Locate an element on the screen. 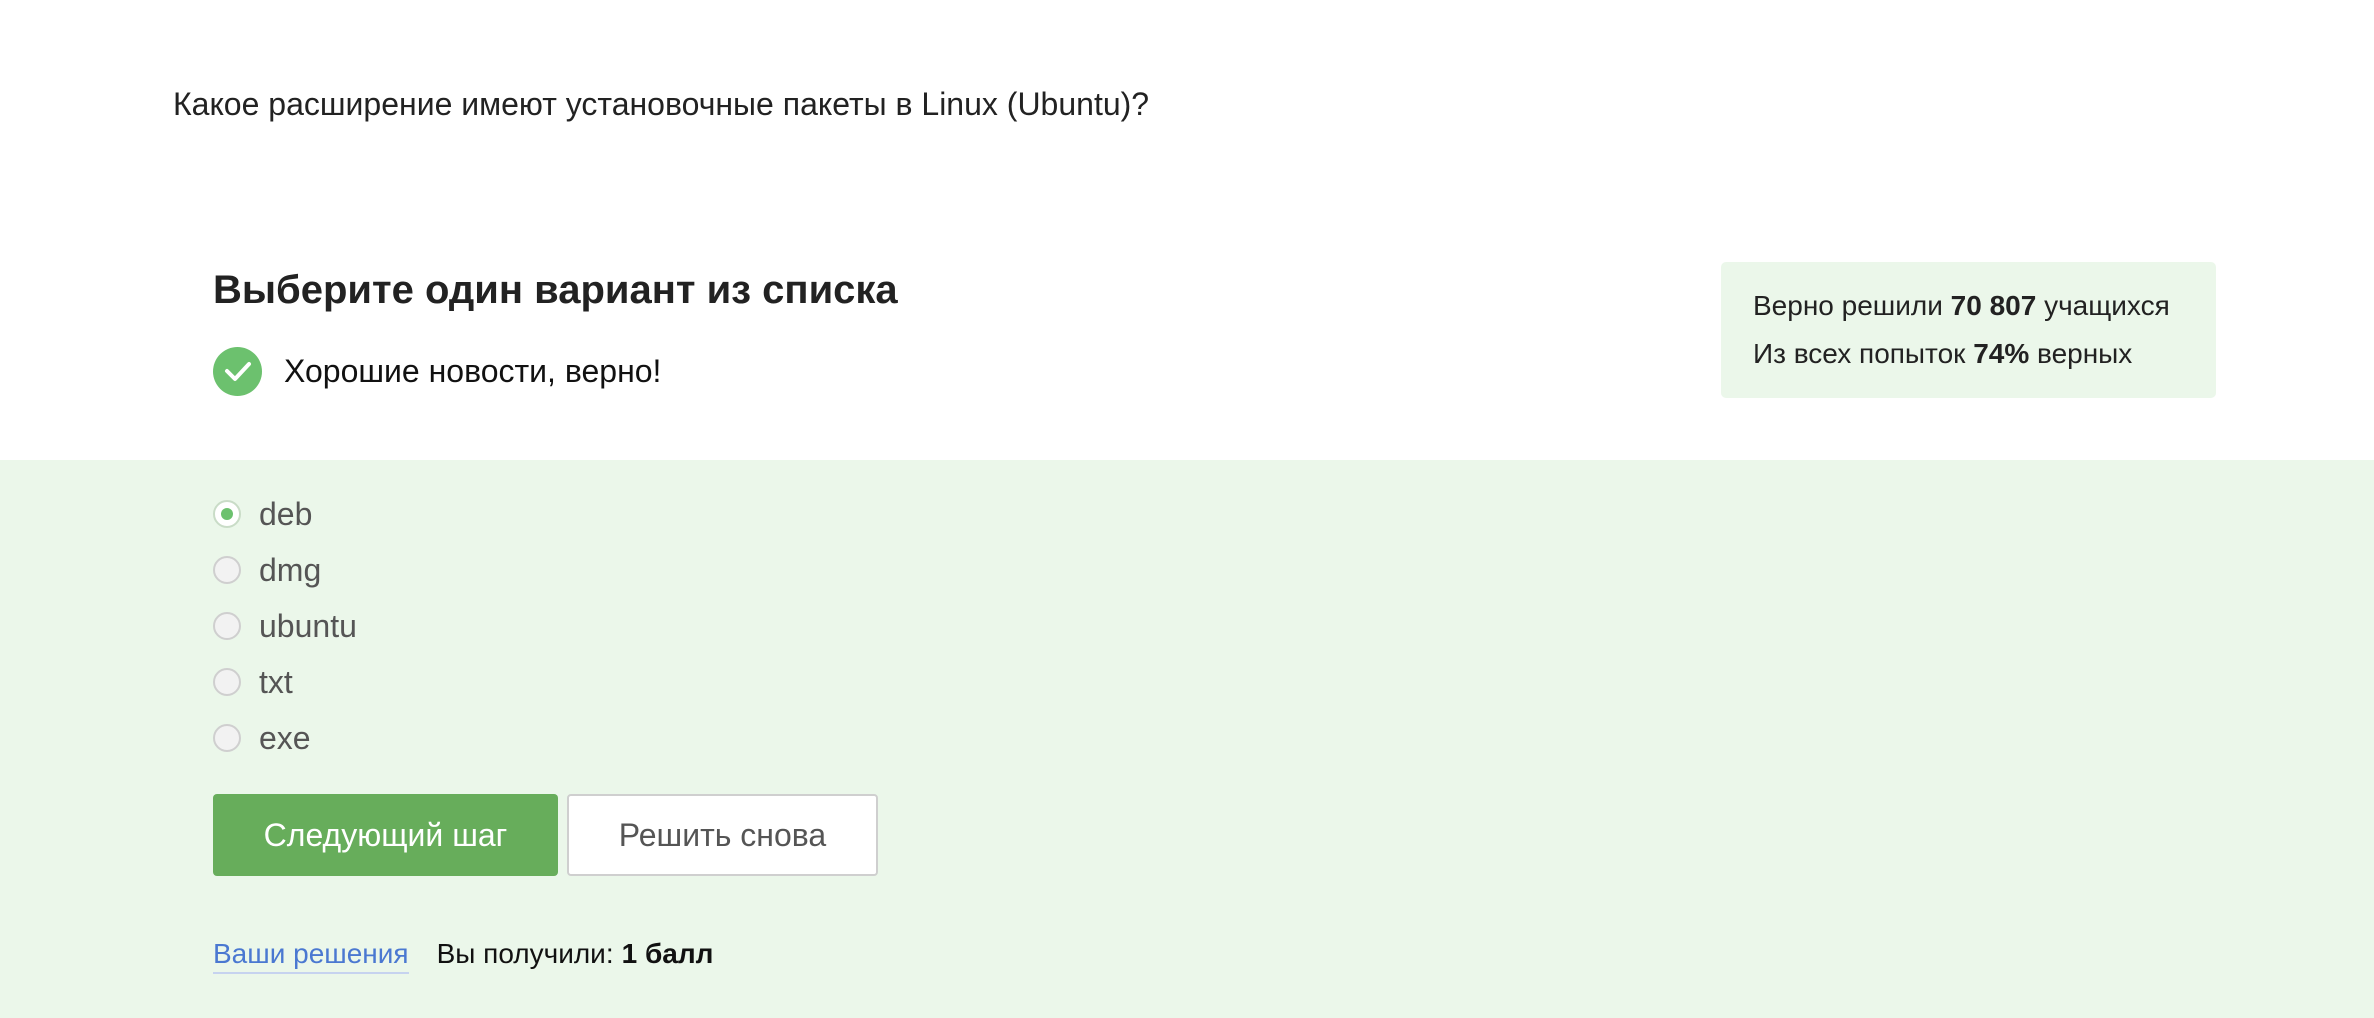 This screenshot has width=2374, height=1018. option-dmg: dmg is located at coordinates (285, 570).